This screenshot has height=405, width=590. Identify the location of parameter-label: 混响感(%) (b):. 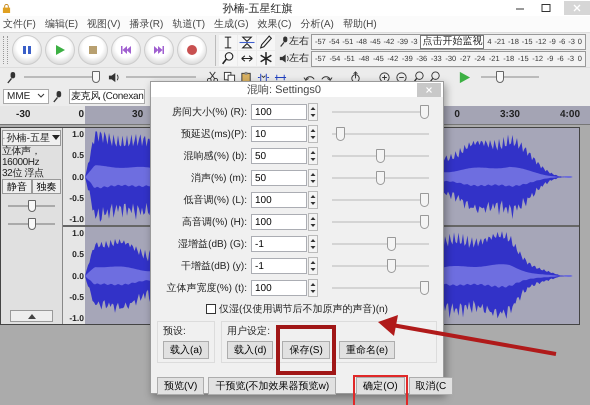
(215, 156).